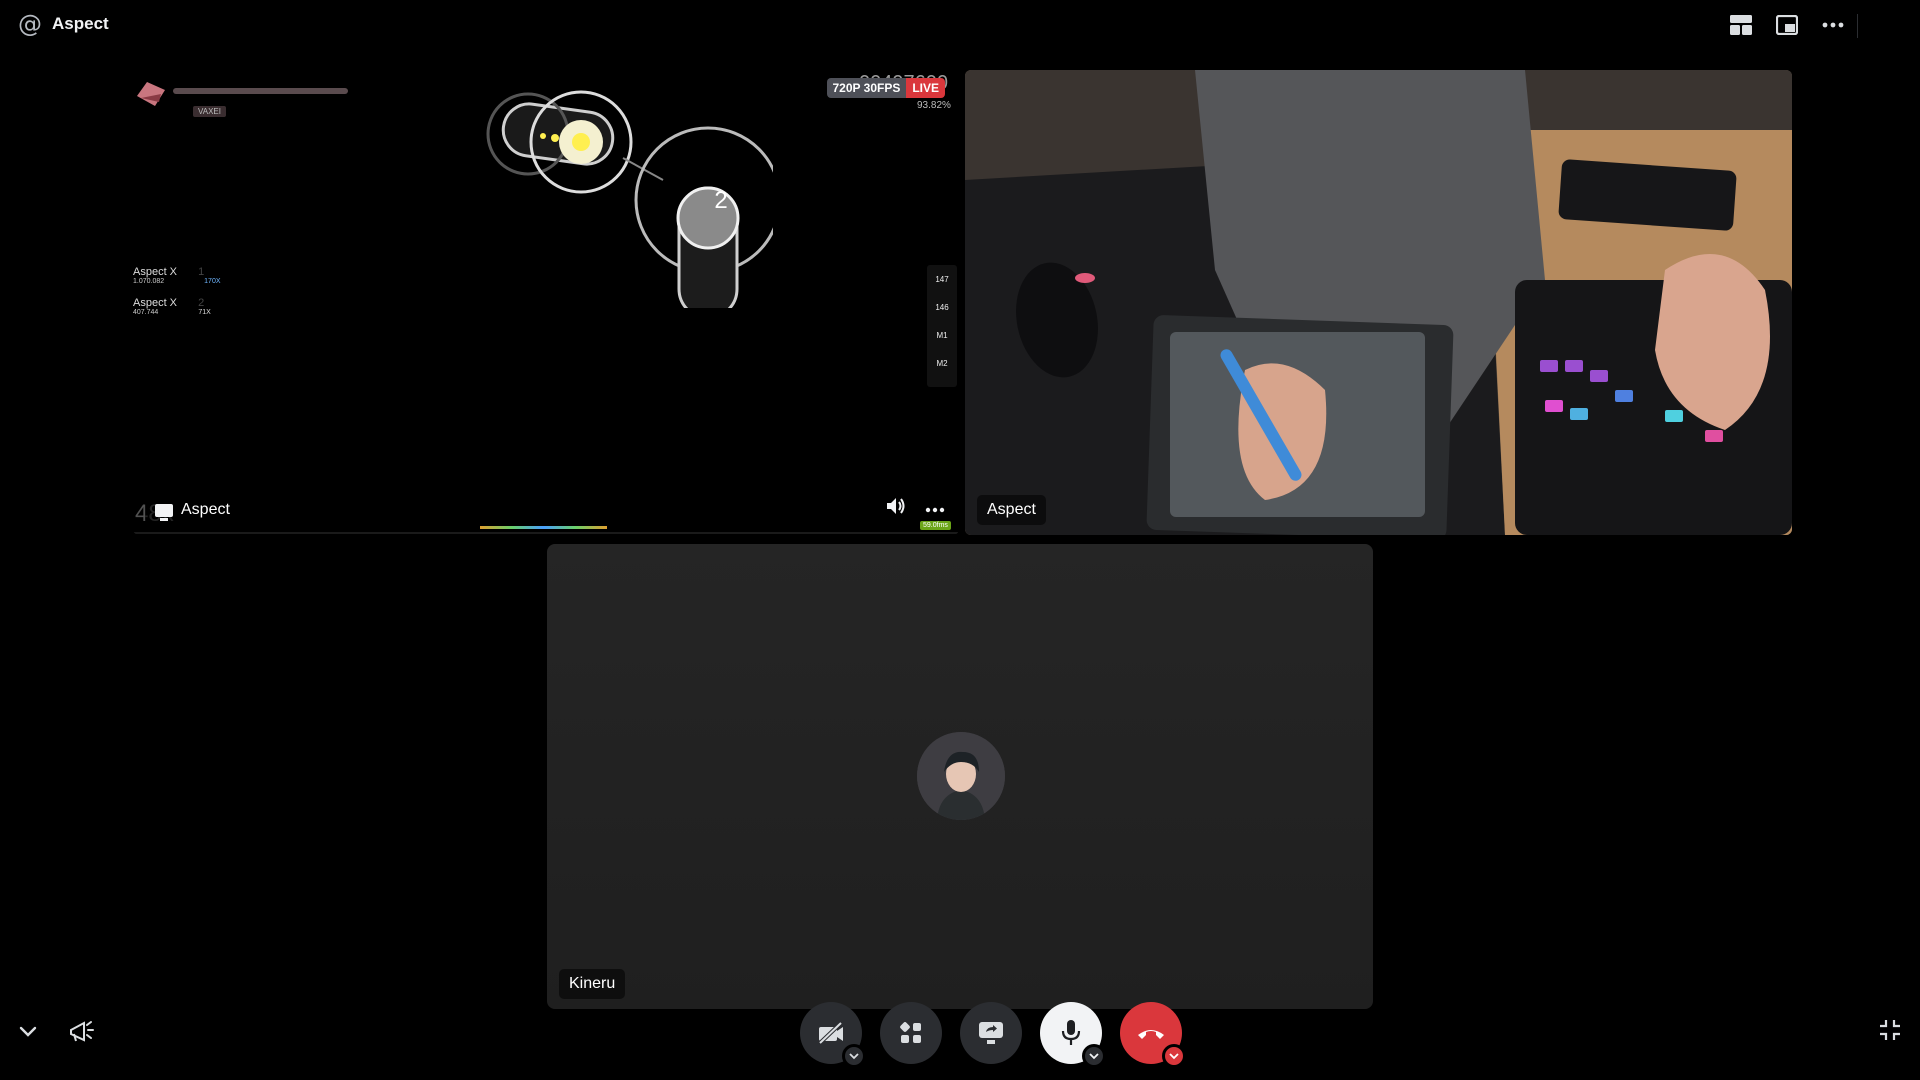  Describe the element at coordinates (934, 105) in the screenshot. I see `game-accuracy: 93.82%` at that location.